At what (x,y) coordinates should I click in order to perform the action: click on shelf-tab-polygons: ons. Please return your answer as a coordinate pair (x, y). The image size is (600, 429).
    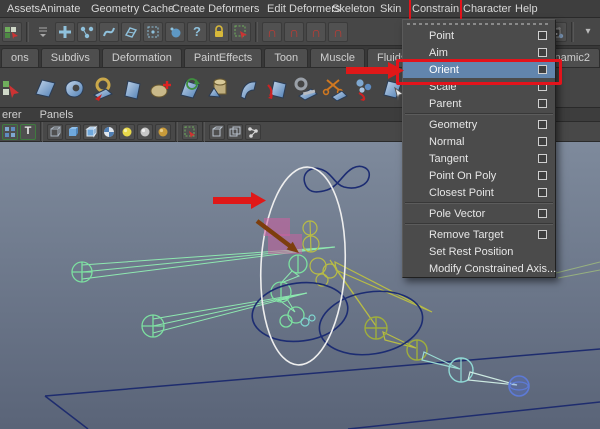
    Looking at the image, I should click on (20, 57).